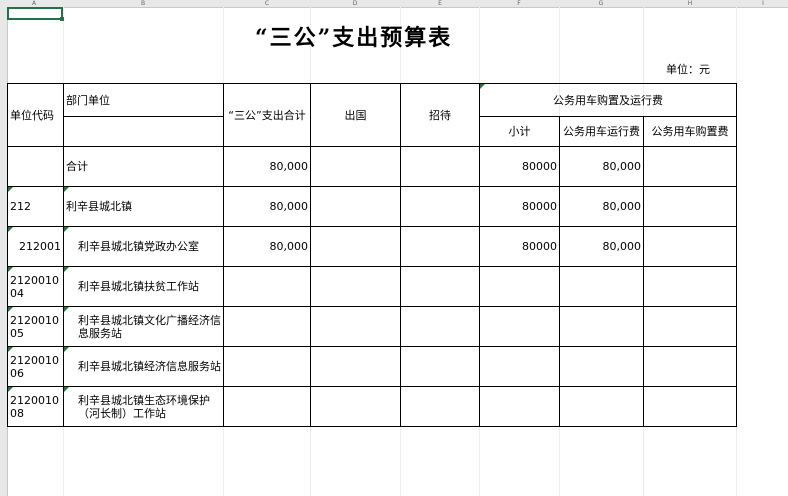 The width and height of the screenshot is (788, 496). What do you see at coordinates (35, 406) in the screenshot?
I see `cell-code: 212001008` at bounding box center [35, 406].